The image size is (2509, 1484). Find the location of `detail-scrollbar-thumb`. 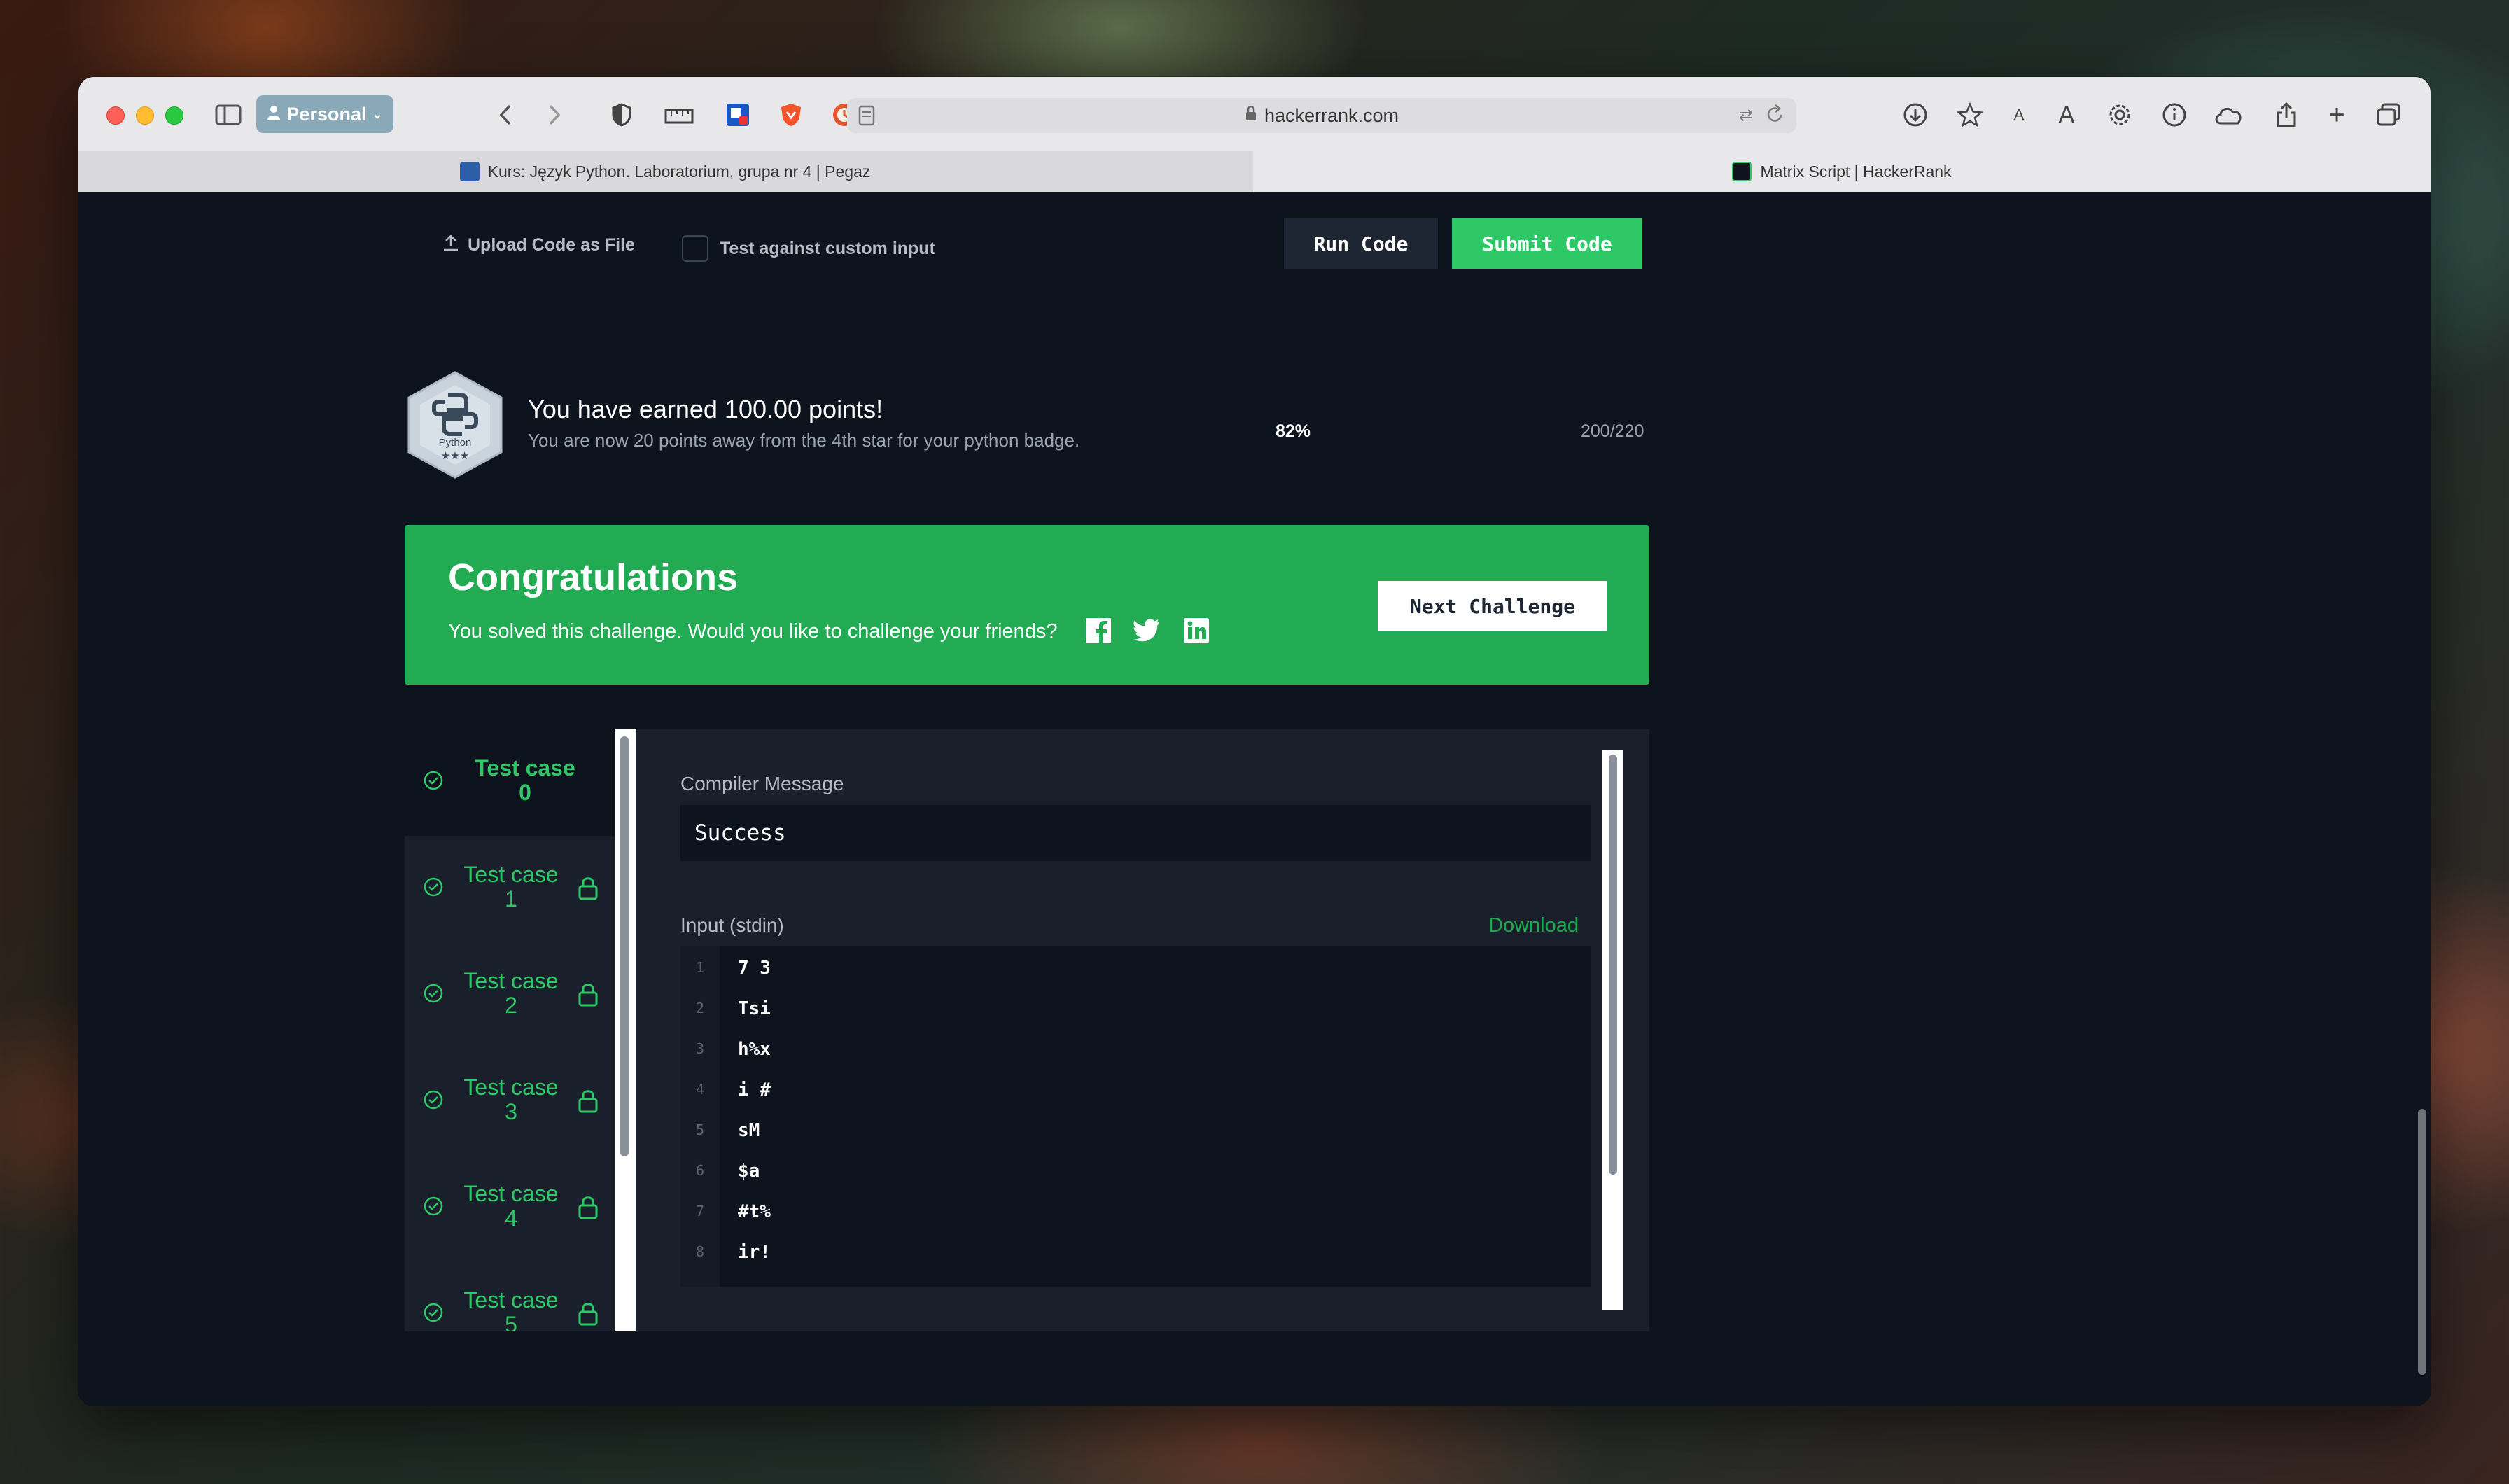

detail-scrollbar-thumb is located at coordinates (1613, 965).